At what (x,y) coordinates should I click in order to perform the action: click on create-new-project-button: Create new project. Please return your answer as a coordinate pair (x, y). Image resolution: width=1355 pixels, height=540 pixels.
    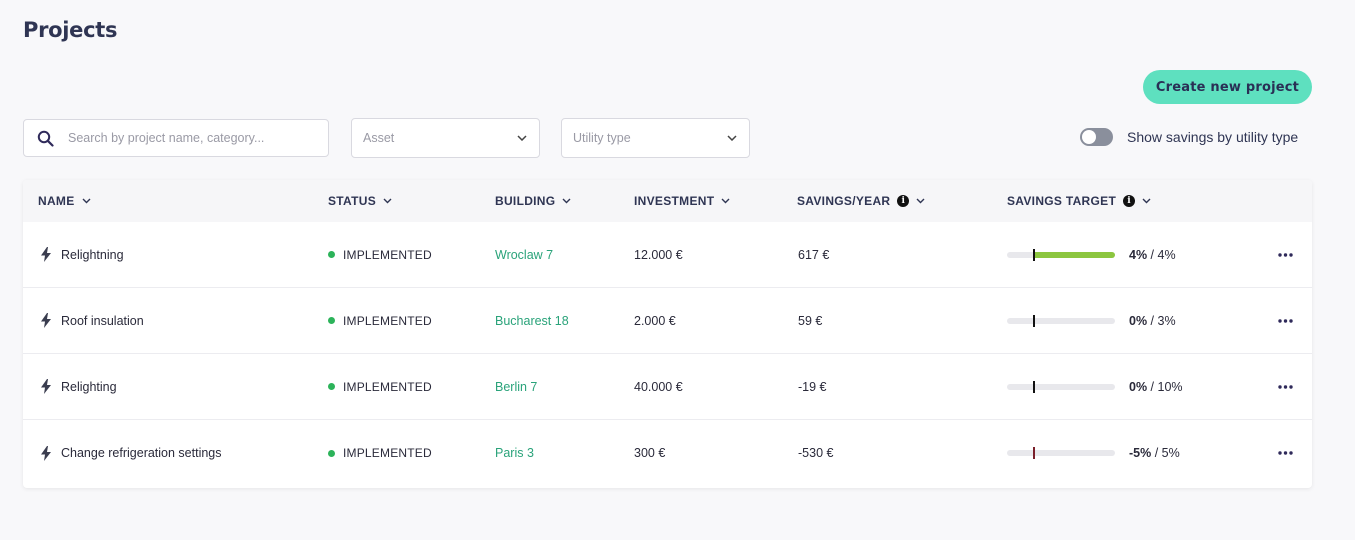
    Looking at the image, I should click on (1227, 87).